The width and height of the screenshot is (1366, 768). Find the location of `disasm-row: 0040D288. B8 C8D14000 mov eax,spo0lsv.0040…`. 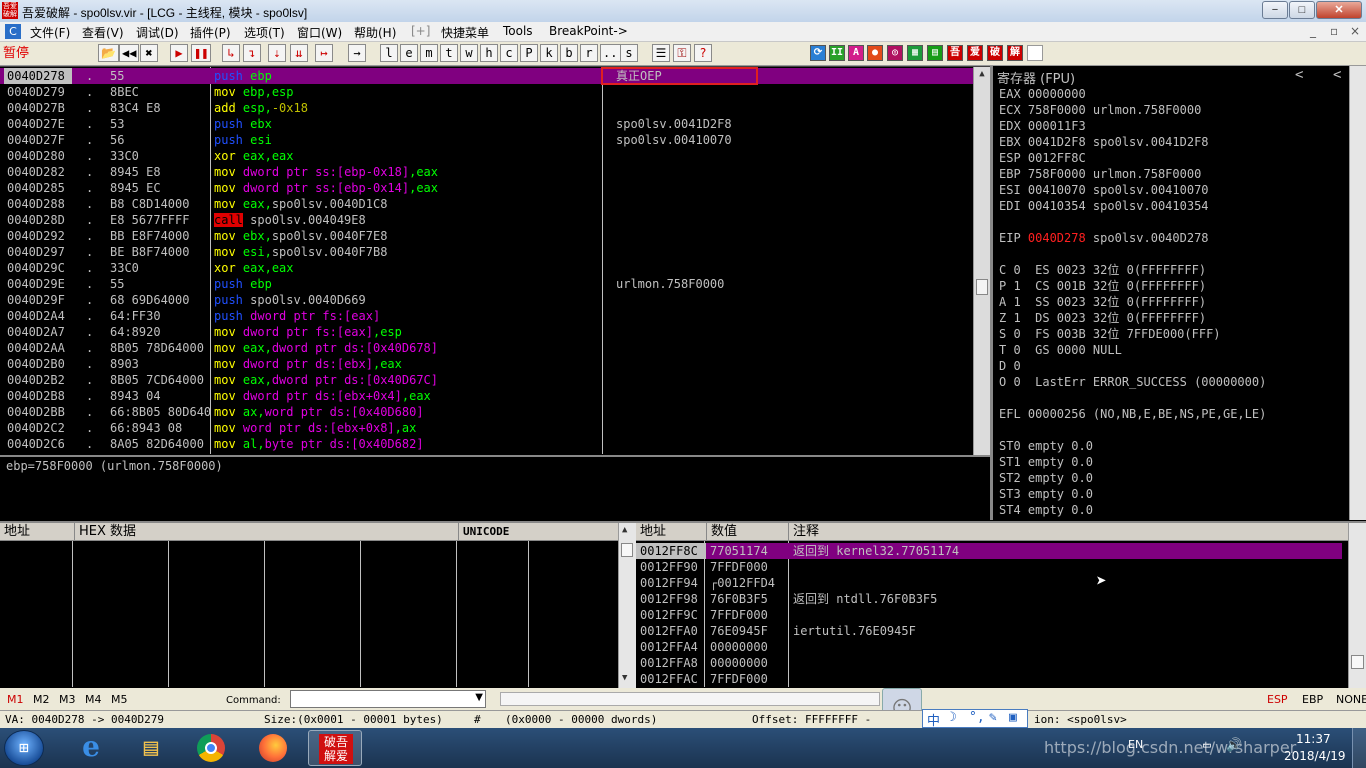

disasm-row: 0040D288. B8 C8D14000 mov eax,spo0lsv.0040… is located at coordinates (486, 204).